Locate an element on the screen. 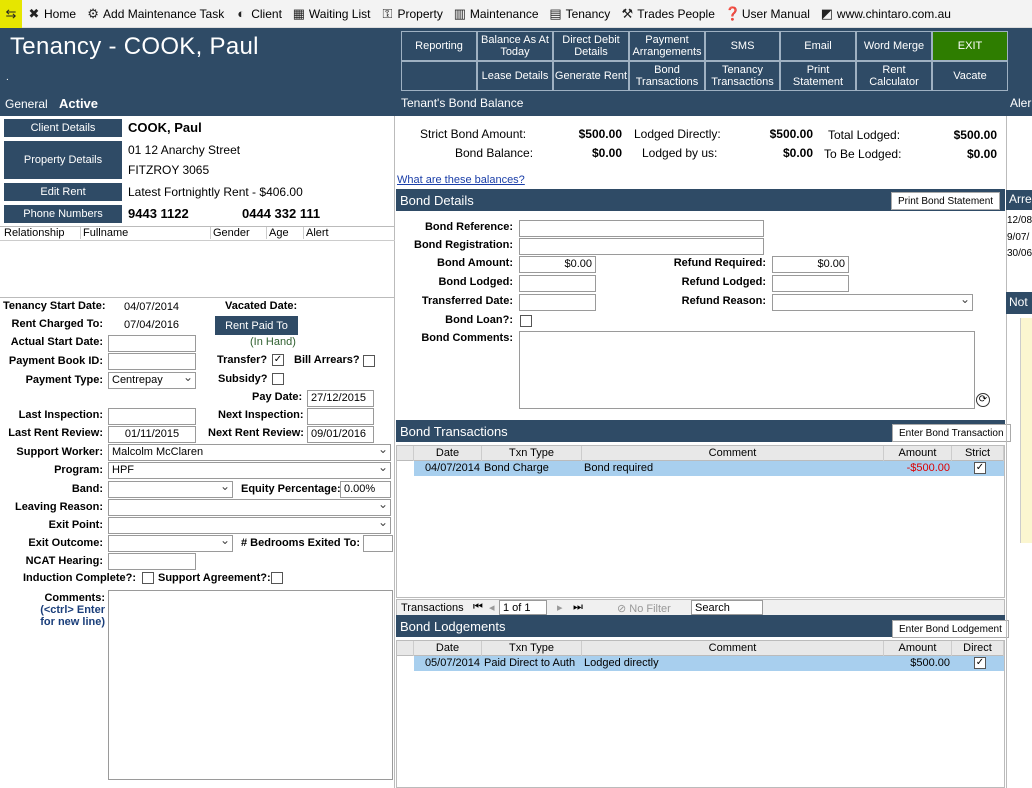 The height and width of the screenshot is (788, 1032). transferred-date-field is located at coordinates (557, 302).